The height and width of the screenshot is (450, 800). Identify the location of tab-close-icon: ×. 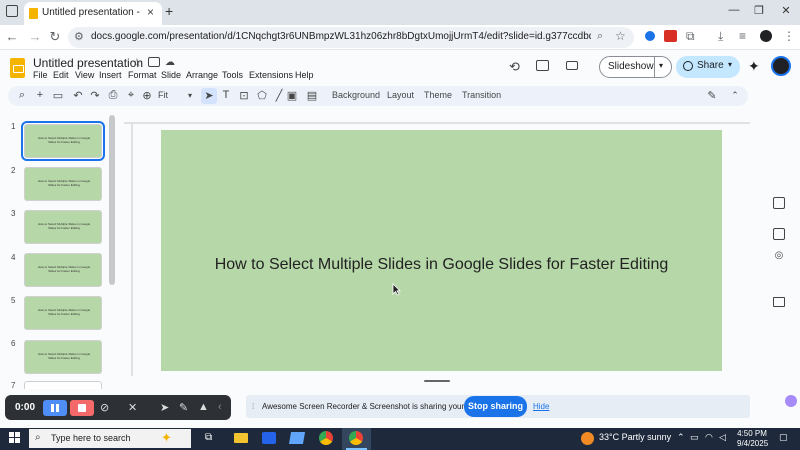
(150, 12).